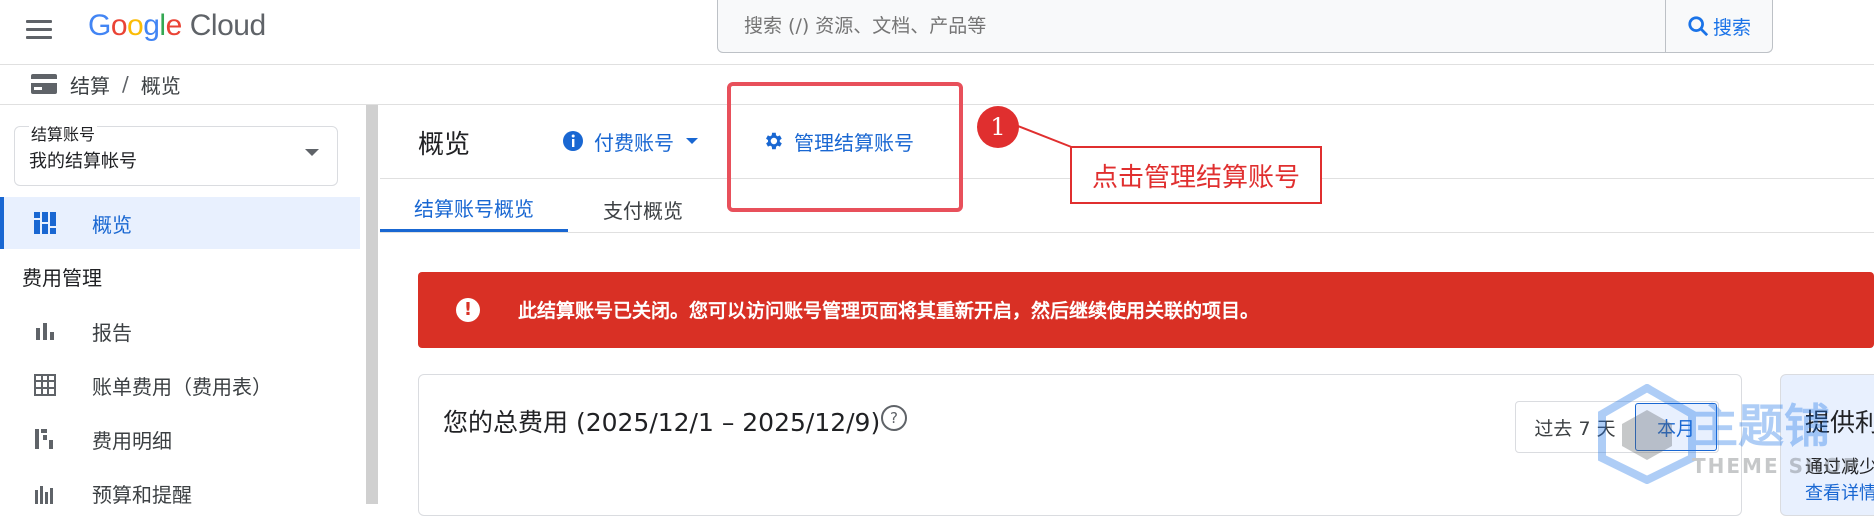 The image size is (1874, 519). I want to click on annotation-highlight-box, so click(845, 147).